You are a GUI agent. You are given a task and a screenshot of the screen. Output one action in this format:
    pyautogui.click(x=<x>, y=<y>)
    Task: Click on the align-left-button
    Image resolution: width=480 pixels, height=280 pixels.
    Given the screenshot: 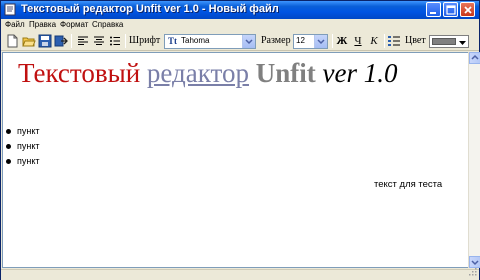 What is the action you would take?
    pyautogui.click(x=83, y=41)
    